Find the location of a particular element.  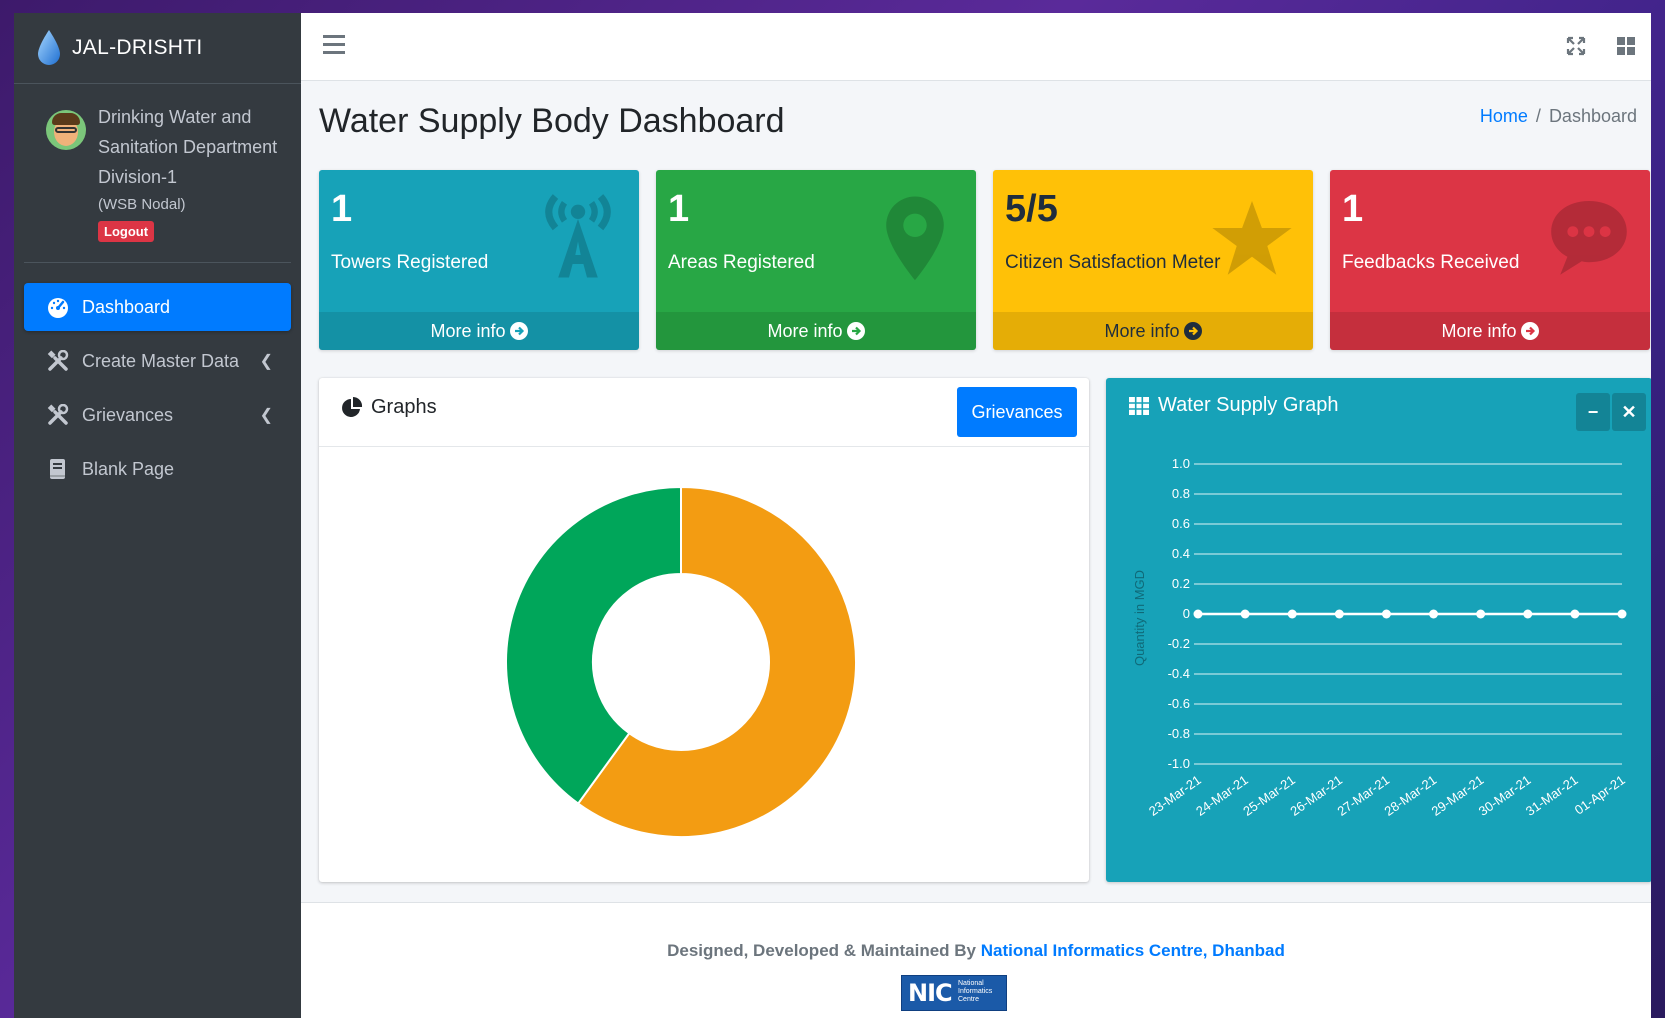

sidebar-item-grievances: Grievances ❮ is located at coordinates (157, 415).